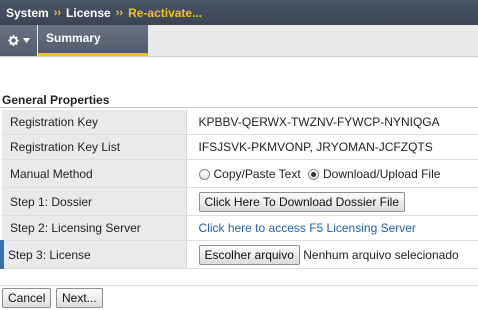  What do you see at coordinates (94, 201) in the screenshot?
I see `step1-label: Step 1: Dossier` at bounding box center [94, 201].